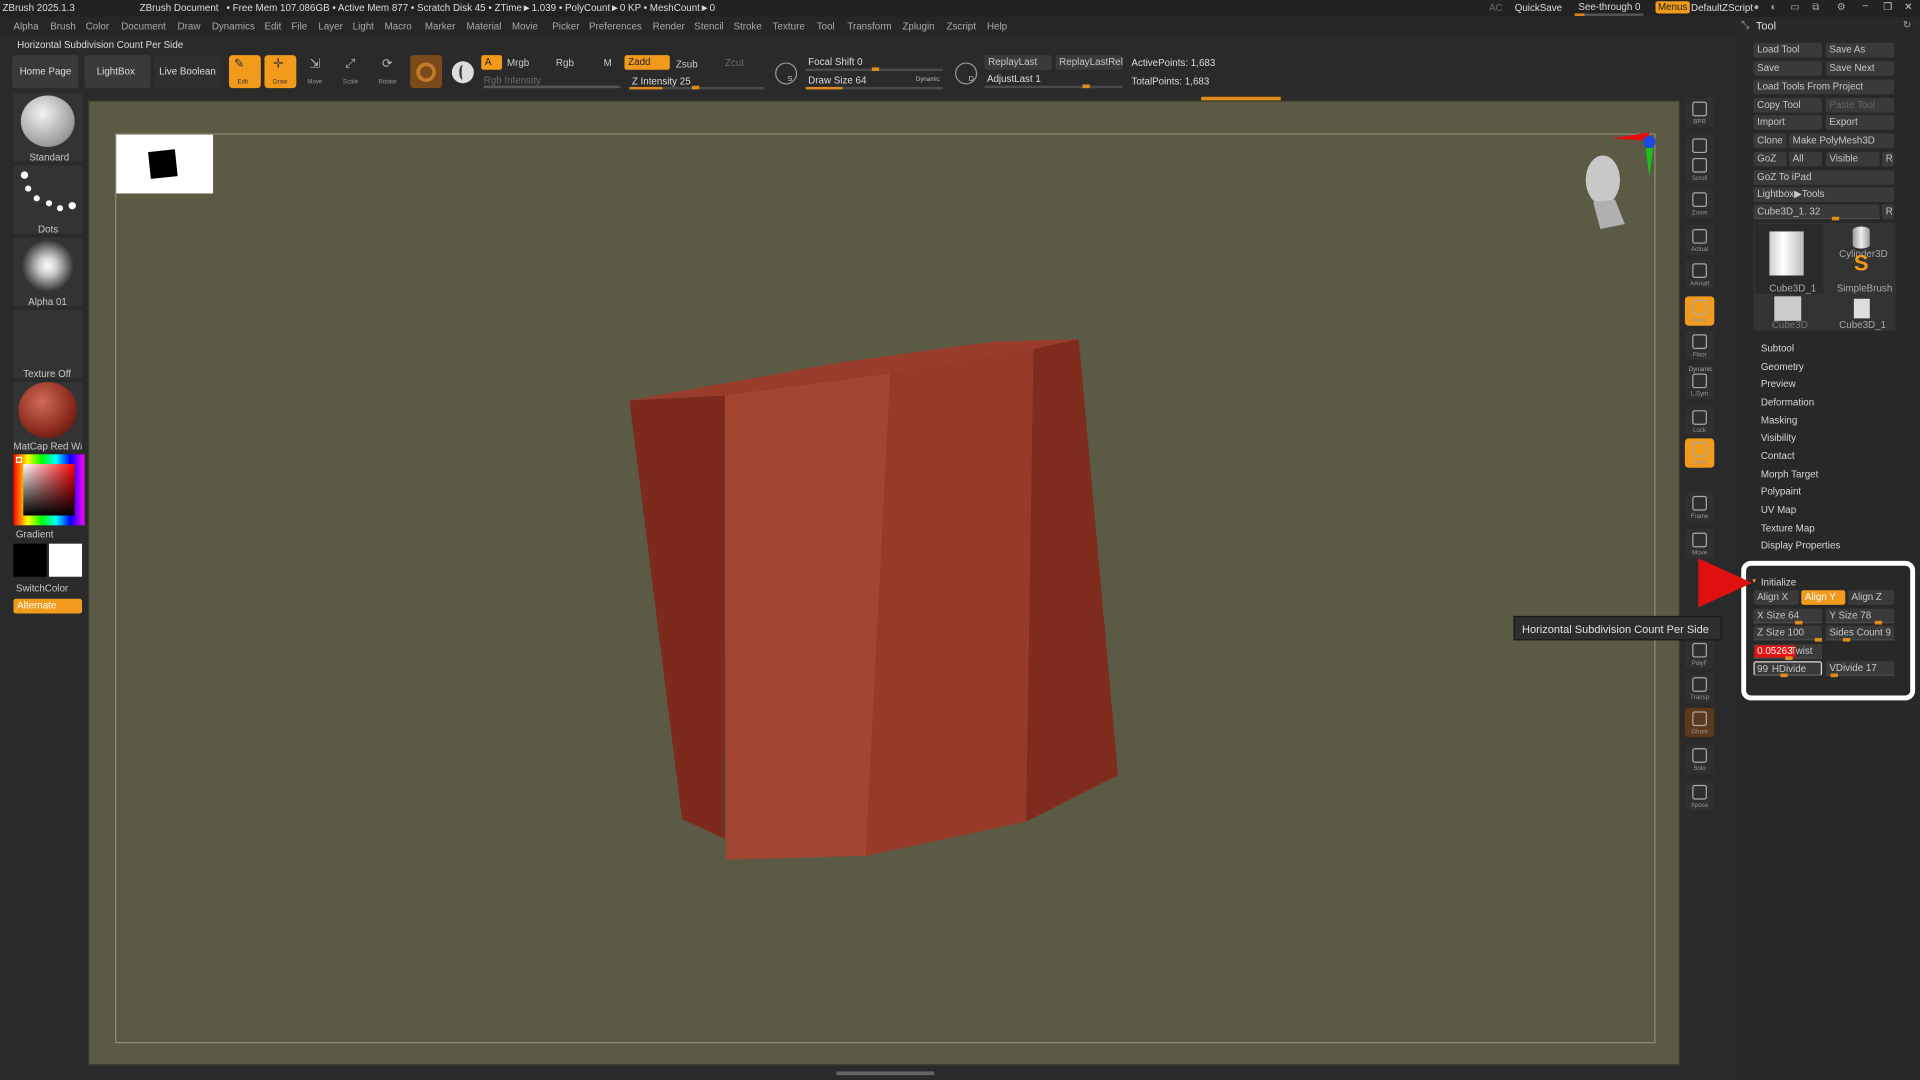  I want to click on thumb-cube3d-1-active: Cube3D_1, so click(1789, 259).